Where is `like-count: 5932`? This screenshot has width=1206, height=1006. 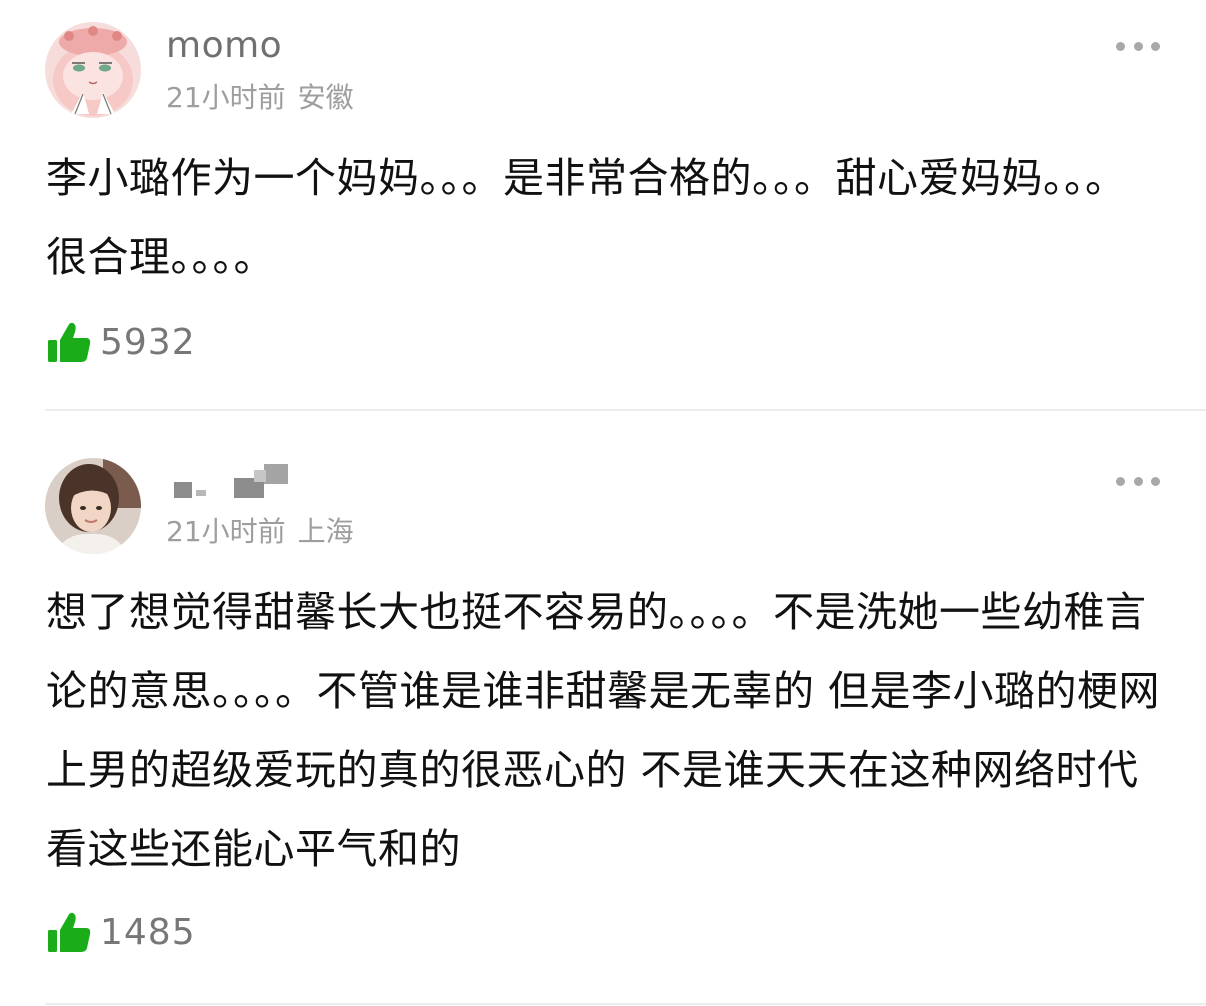 like-count: 5932 is located at coordinates (148, 342).